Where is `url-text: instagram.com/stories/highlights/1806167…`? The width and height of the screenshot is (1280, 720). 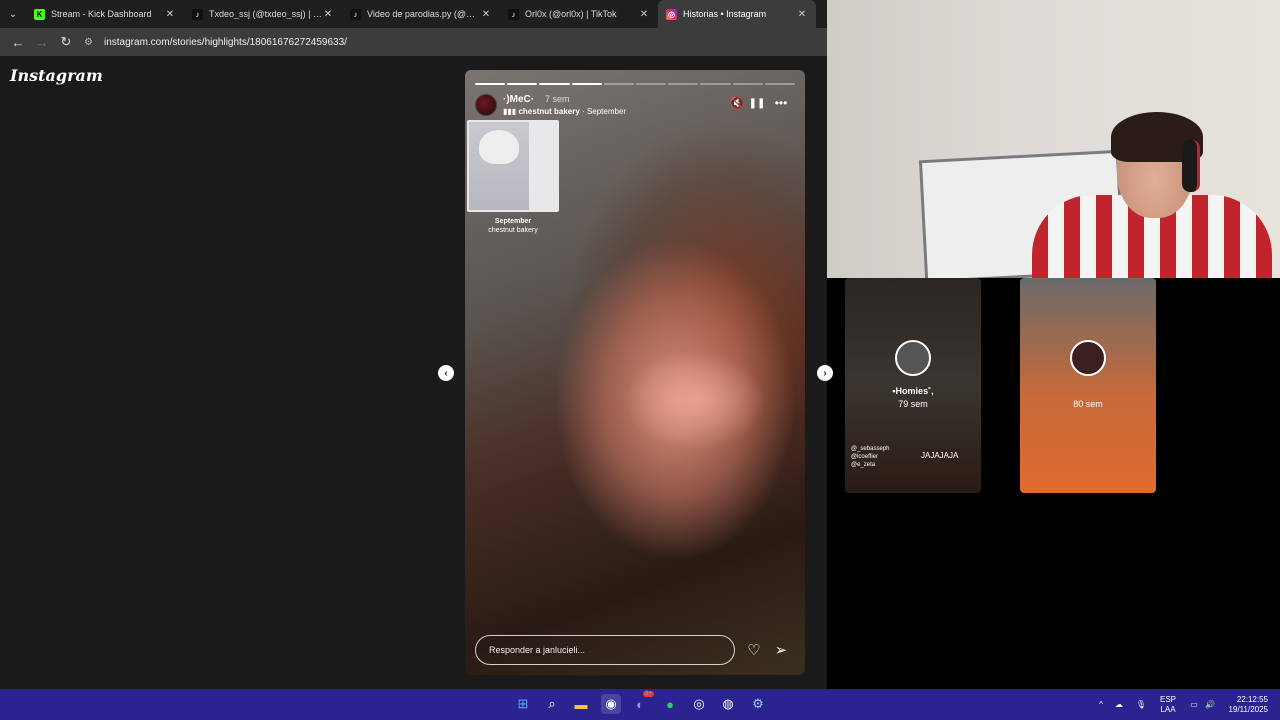
url-text: instagram.com/stories/highlights/1806167… is located at coordinates (225, 42).